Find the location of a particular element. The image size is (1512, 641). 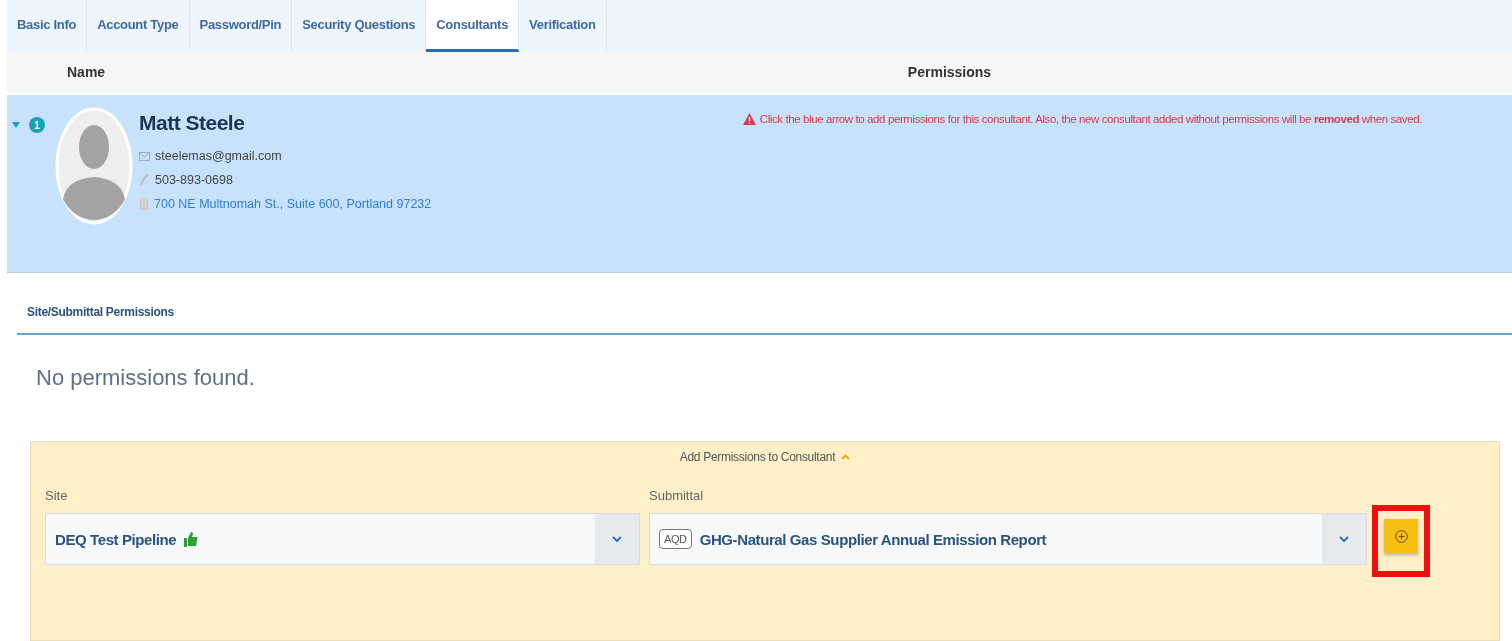

add-button is located at coordinates (1401, 536).